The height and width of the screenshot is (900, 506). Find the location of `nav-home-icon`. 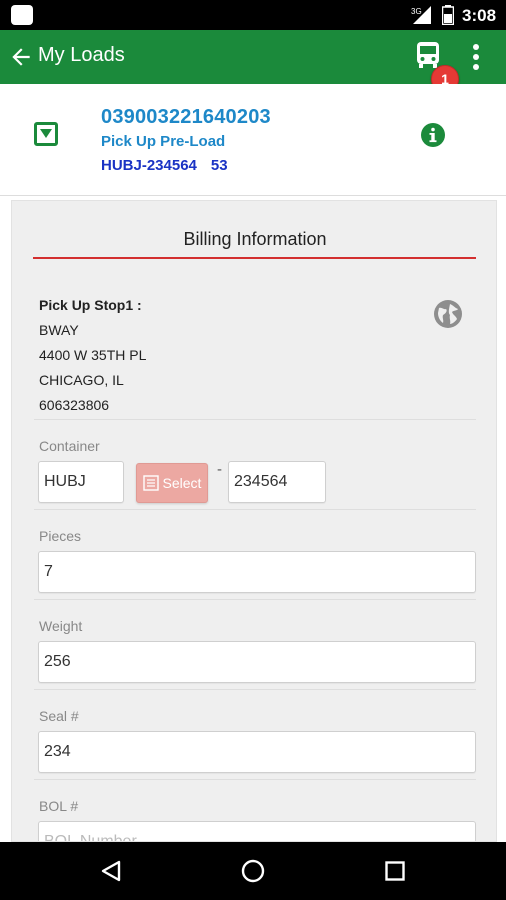

nav-home-icon is located at coordinates (253, 871).